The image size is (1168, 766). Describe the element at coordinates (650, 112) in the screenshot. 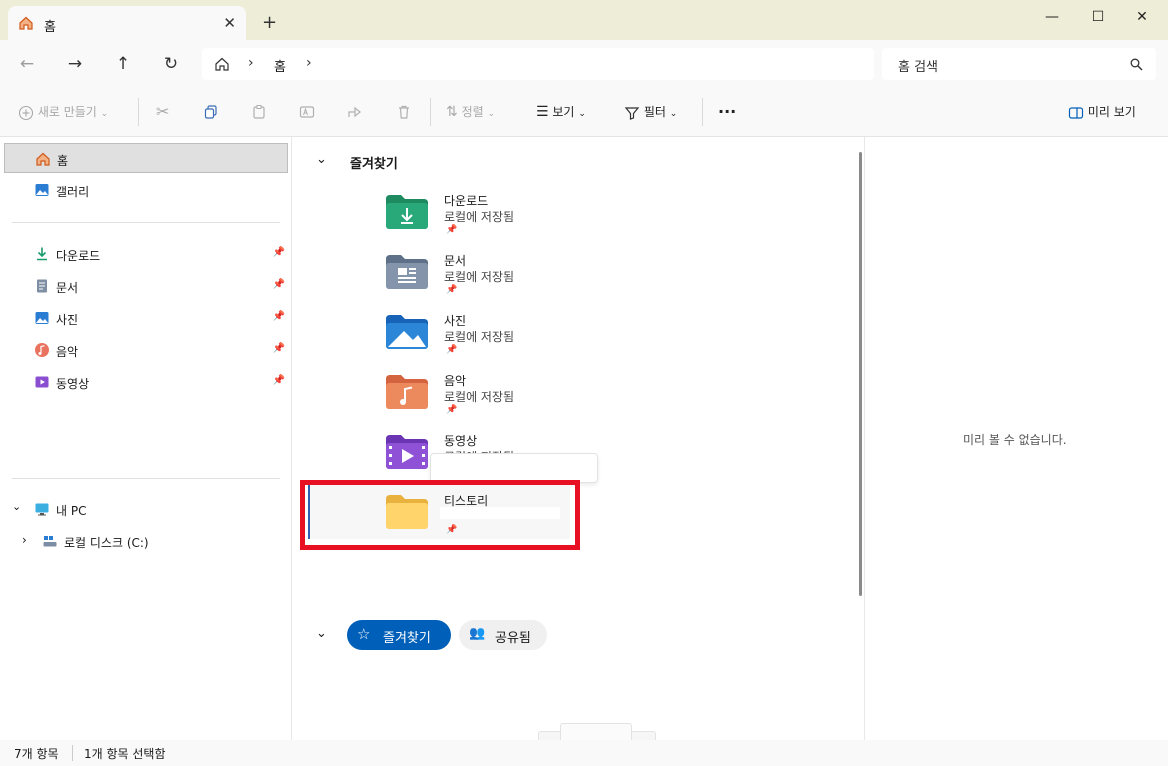

I see `filter-button: 필터 ⌄` at that location.